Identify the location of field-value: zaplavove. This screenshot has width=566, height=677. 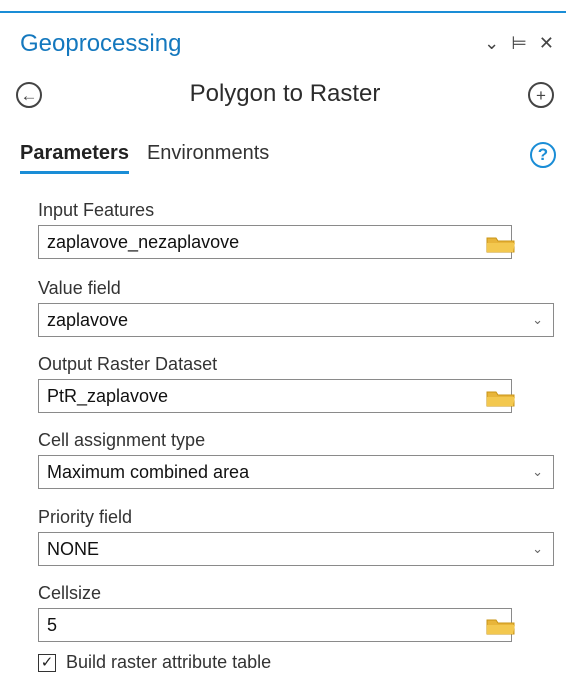
(88, 320).